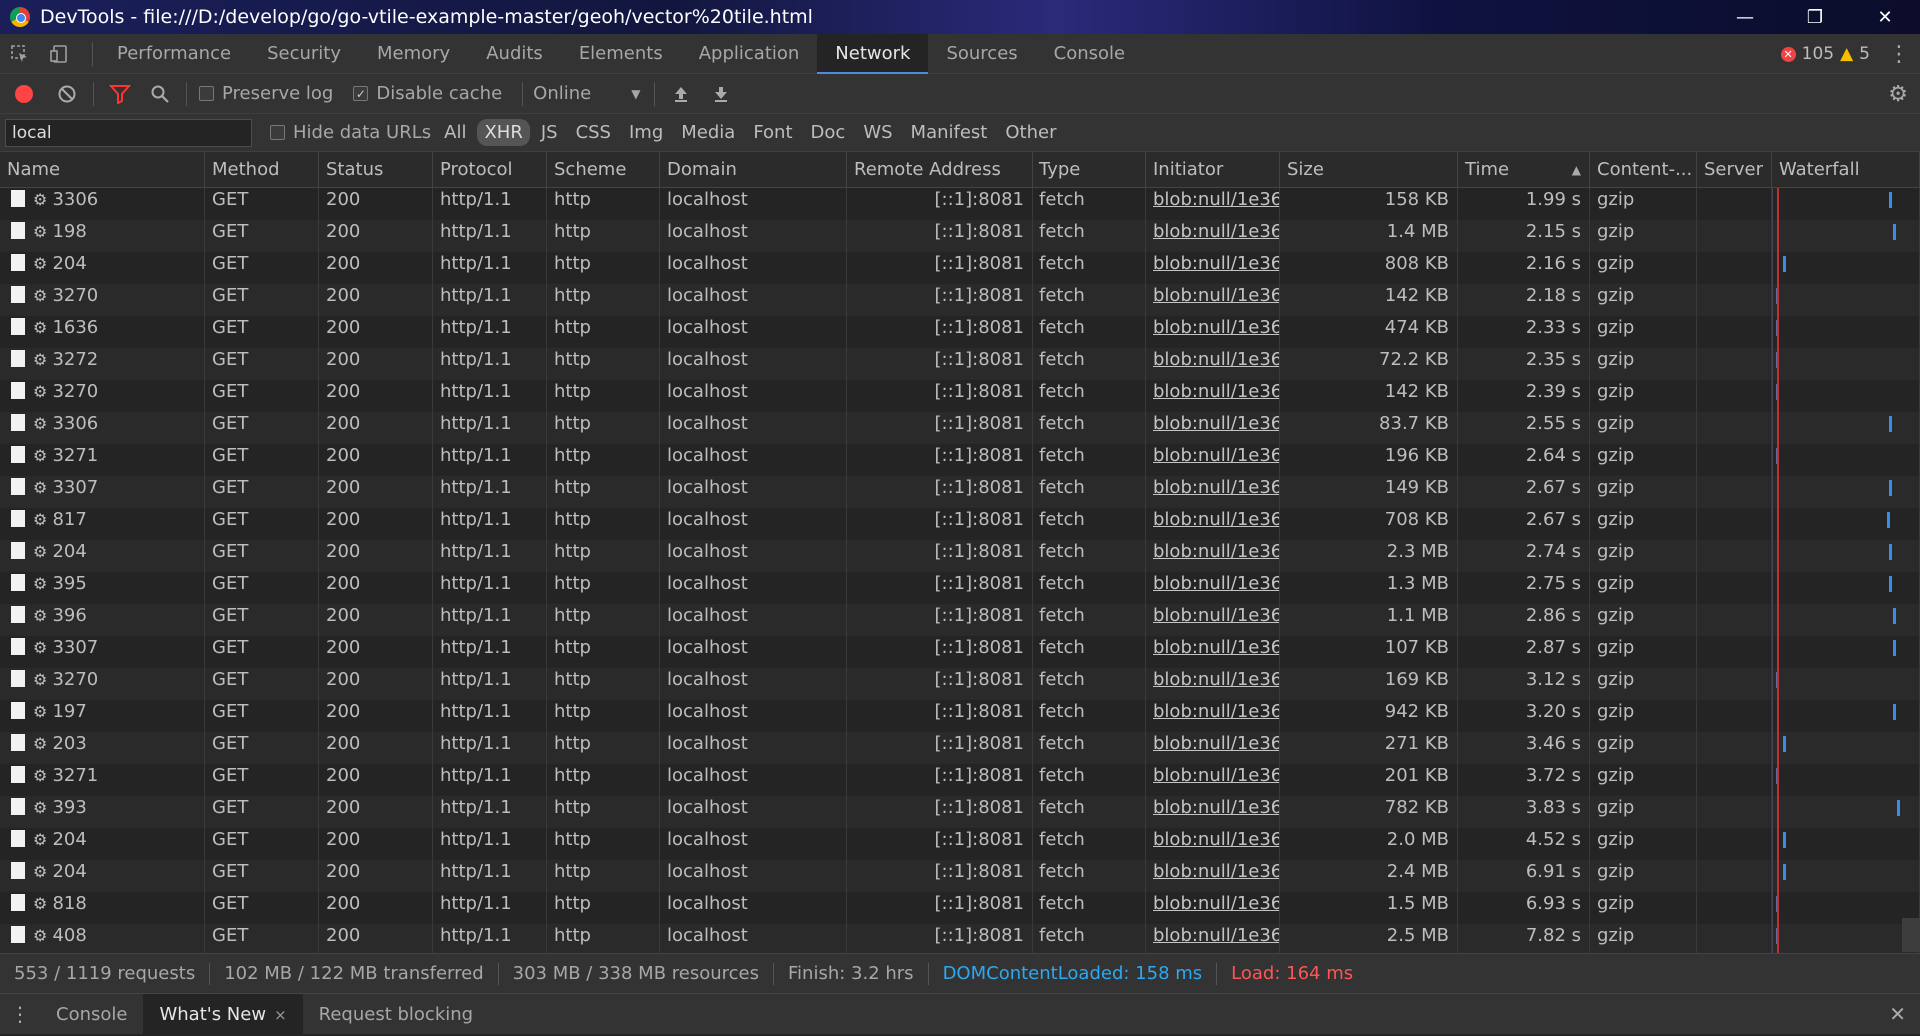 This screenshot has width=1920, height=1036. I want to click on import-har-icon, so click(681, 94).